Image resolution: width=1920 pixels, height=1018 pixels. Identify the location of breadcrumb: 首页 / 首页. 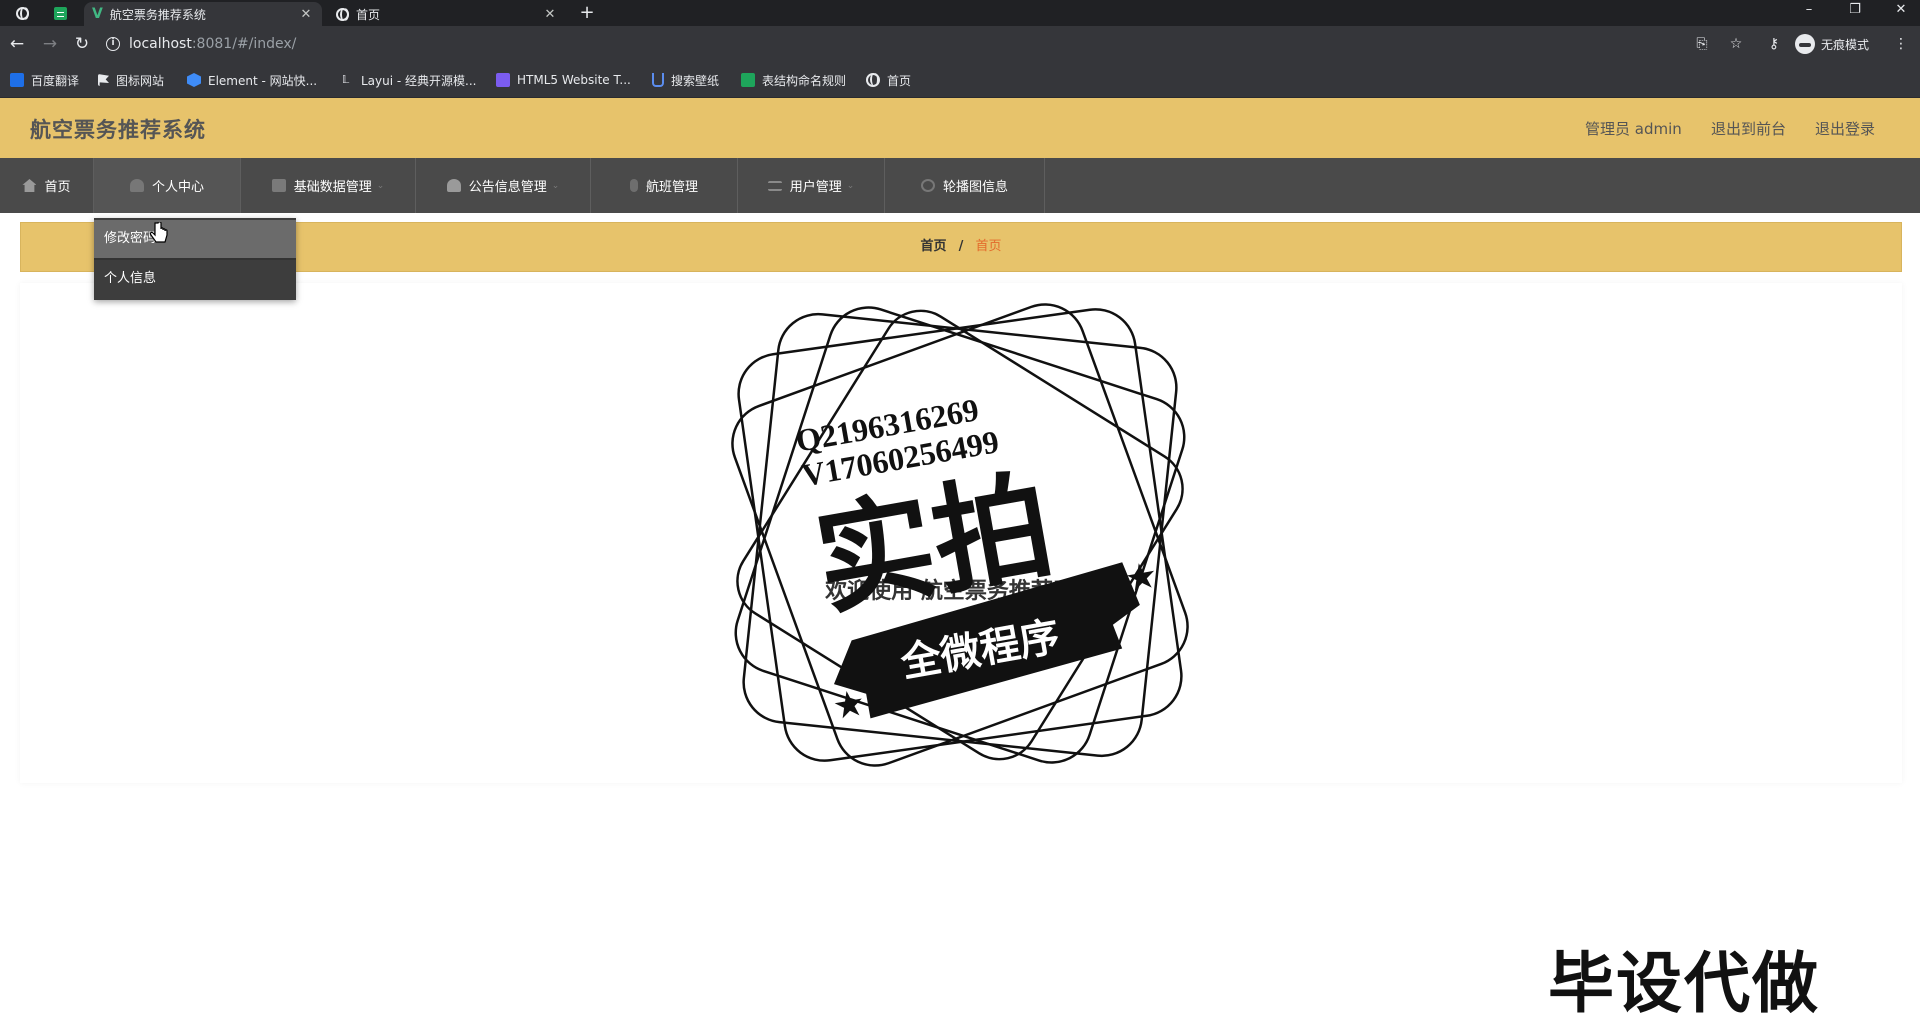
(961, 247).